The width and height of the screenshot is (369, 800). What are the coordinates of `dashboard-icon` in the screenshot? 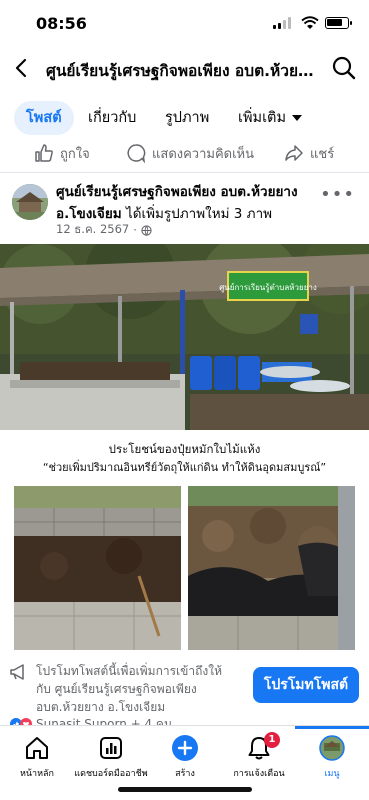 It's located at (111, 748).